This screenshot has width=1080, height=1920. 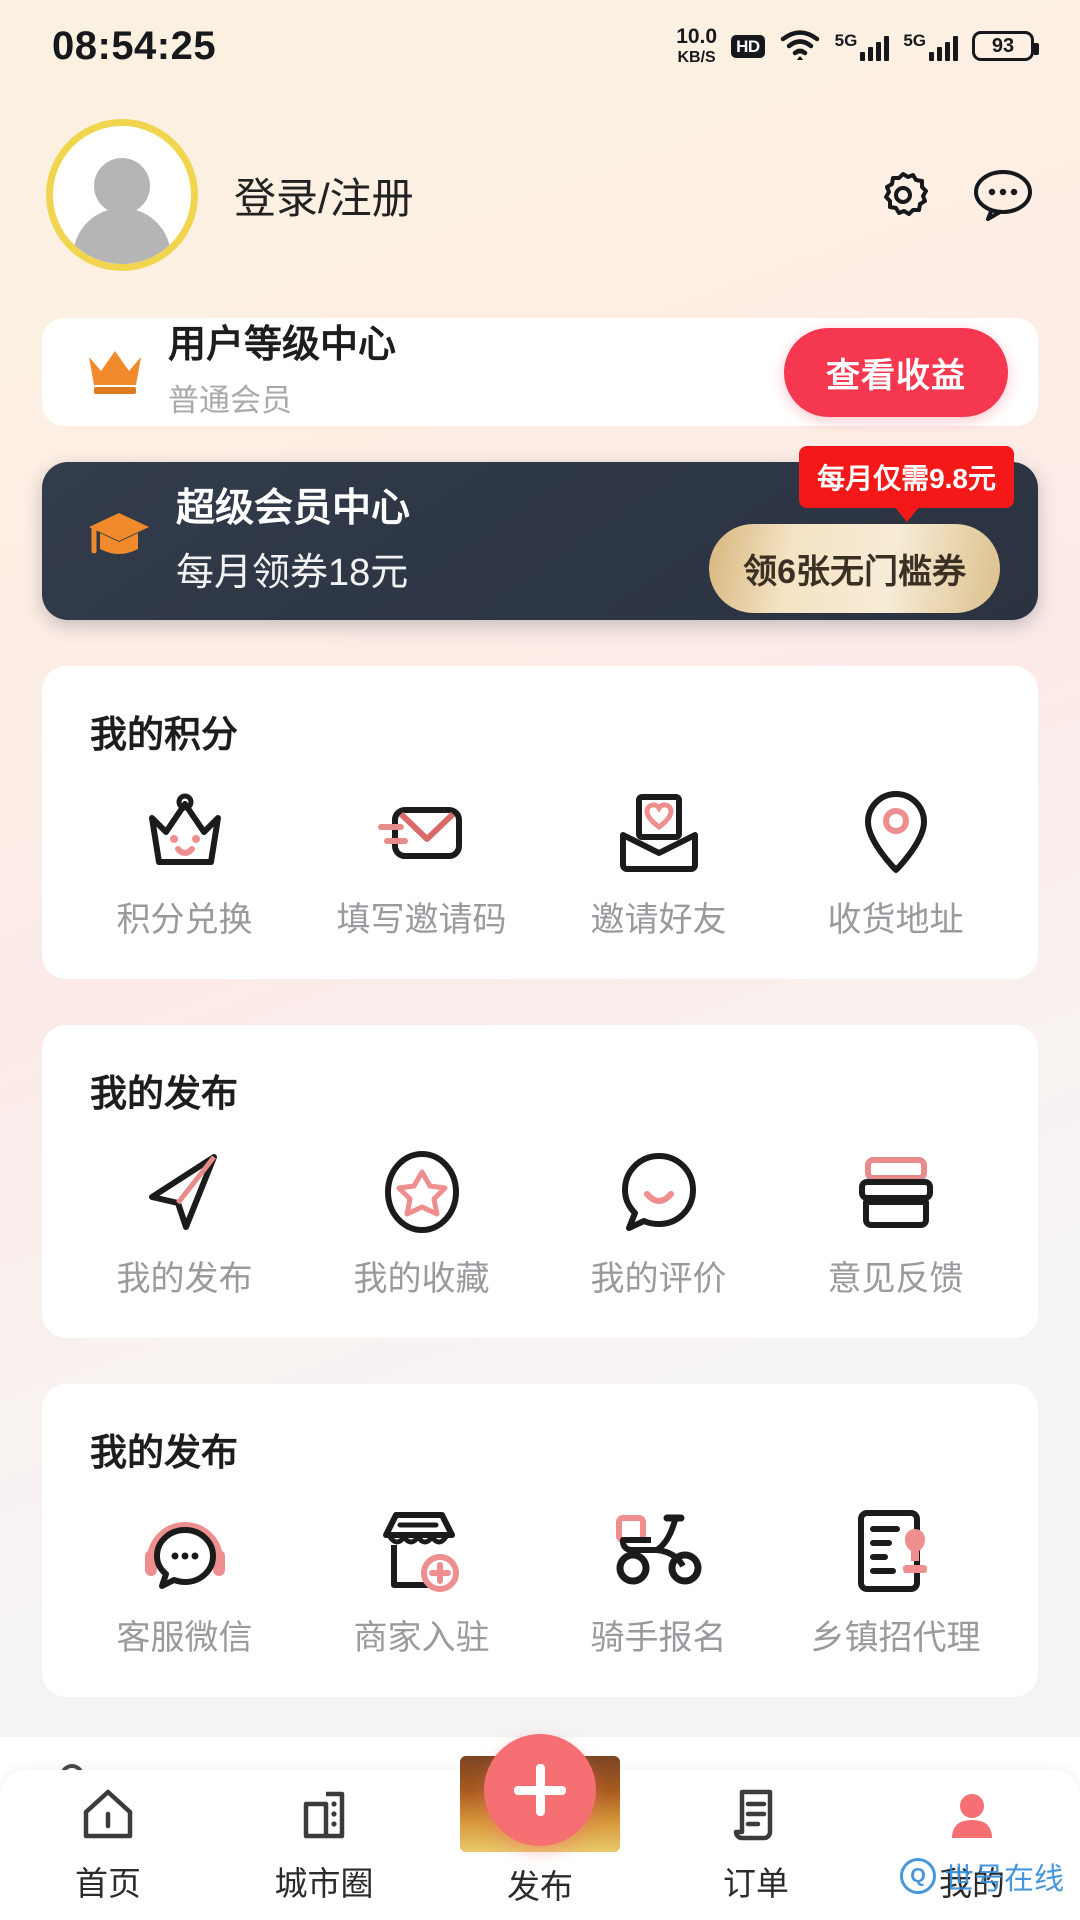 I want to click on grid-item-township-agent: 乡镇招代理, so click(x=895, y=1578).